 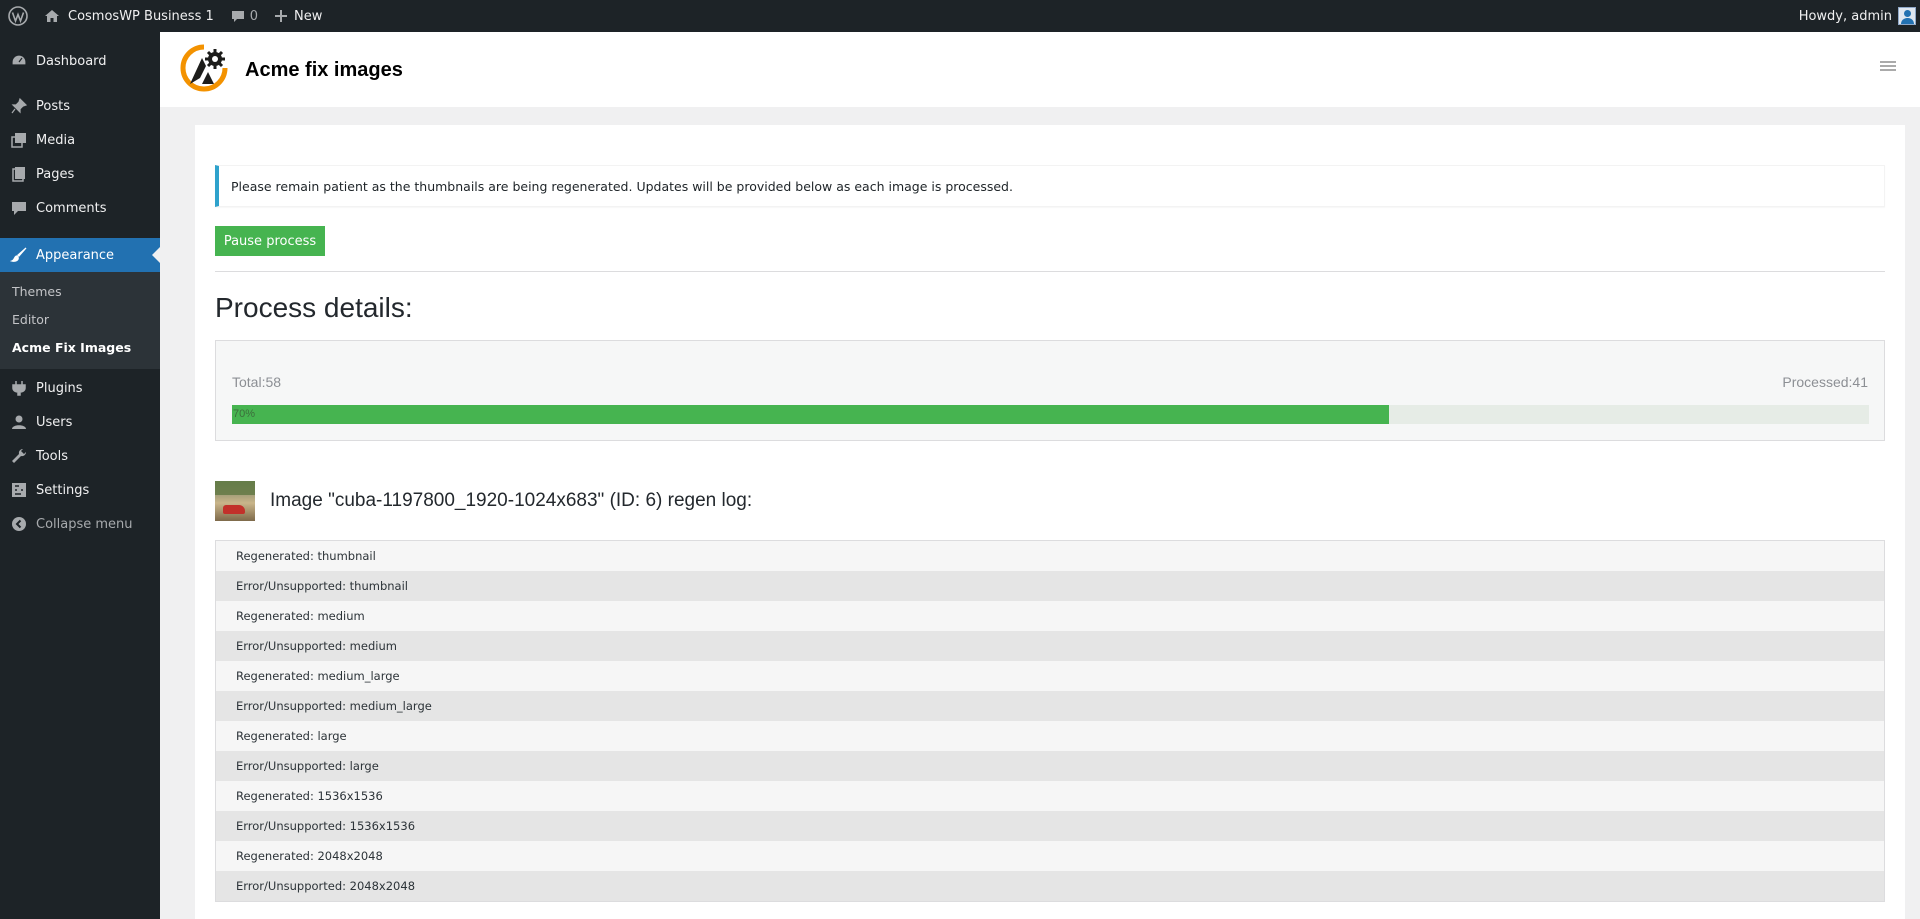 What do you see at coordinates (235, 501) in the screenshot?
I see `image-thumbnail` at bounding box center [235, 501].